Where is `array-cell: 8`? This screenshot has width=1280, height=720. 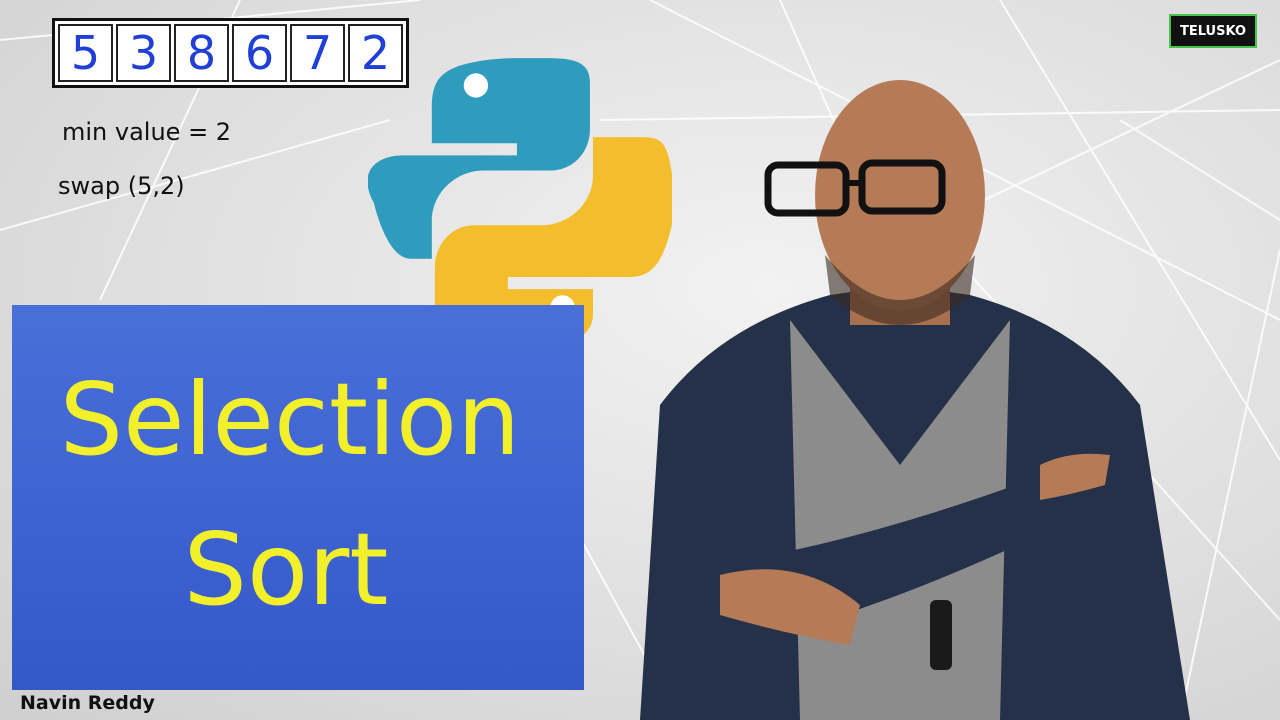
array-cell: 8 is located at coordinates (201, 53).